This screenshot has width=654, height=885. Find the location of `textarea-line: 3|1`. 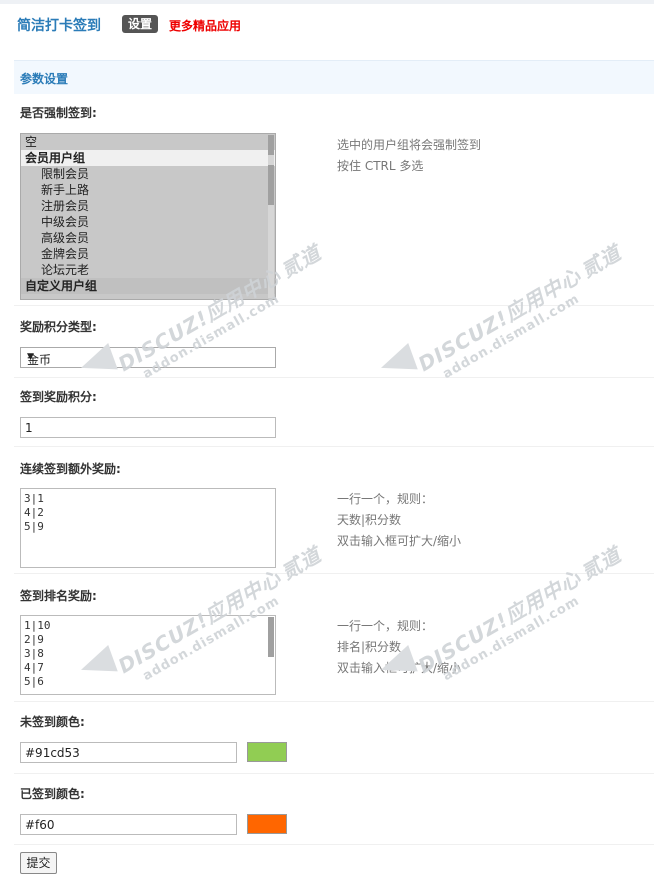

textarea-line: 3|1 is located at coordinates (34, 498).